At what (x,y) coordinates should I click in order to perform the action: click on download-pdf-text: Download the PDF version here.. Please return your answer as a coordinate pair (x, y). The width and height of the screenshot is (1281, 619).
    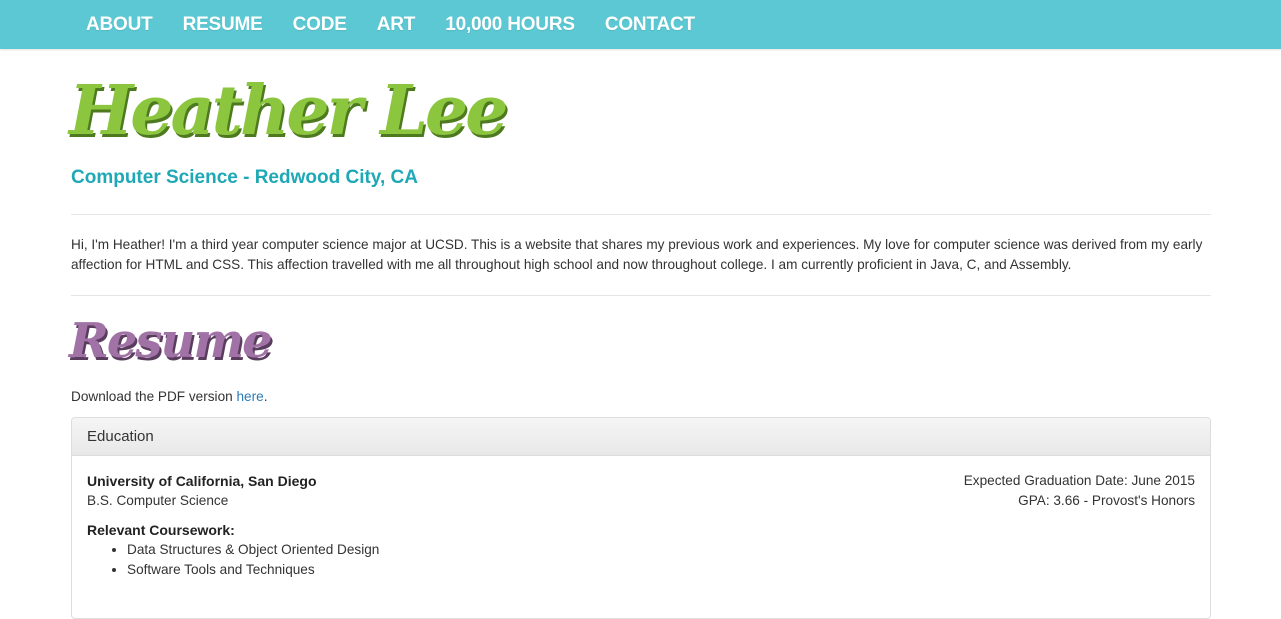
    Looking at the image, I should click on (169, 397).